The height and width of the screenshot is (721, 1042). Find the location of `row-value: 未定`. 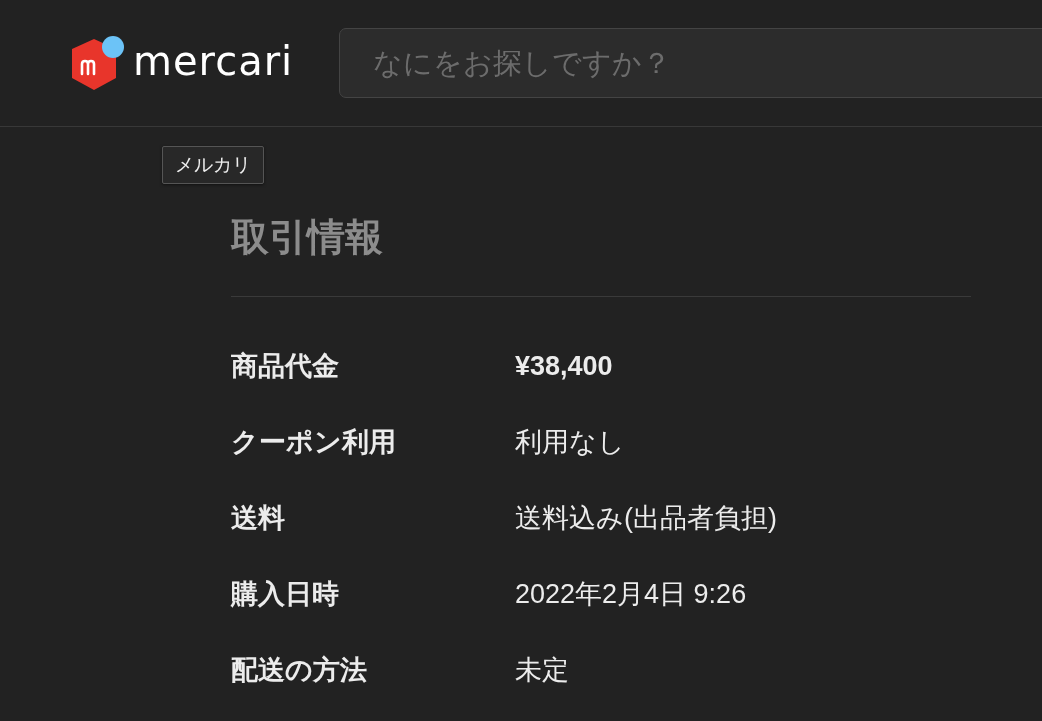

row-value: 未定 is located at coordinates (542, 670).